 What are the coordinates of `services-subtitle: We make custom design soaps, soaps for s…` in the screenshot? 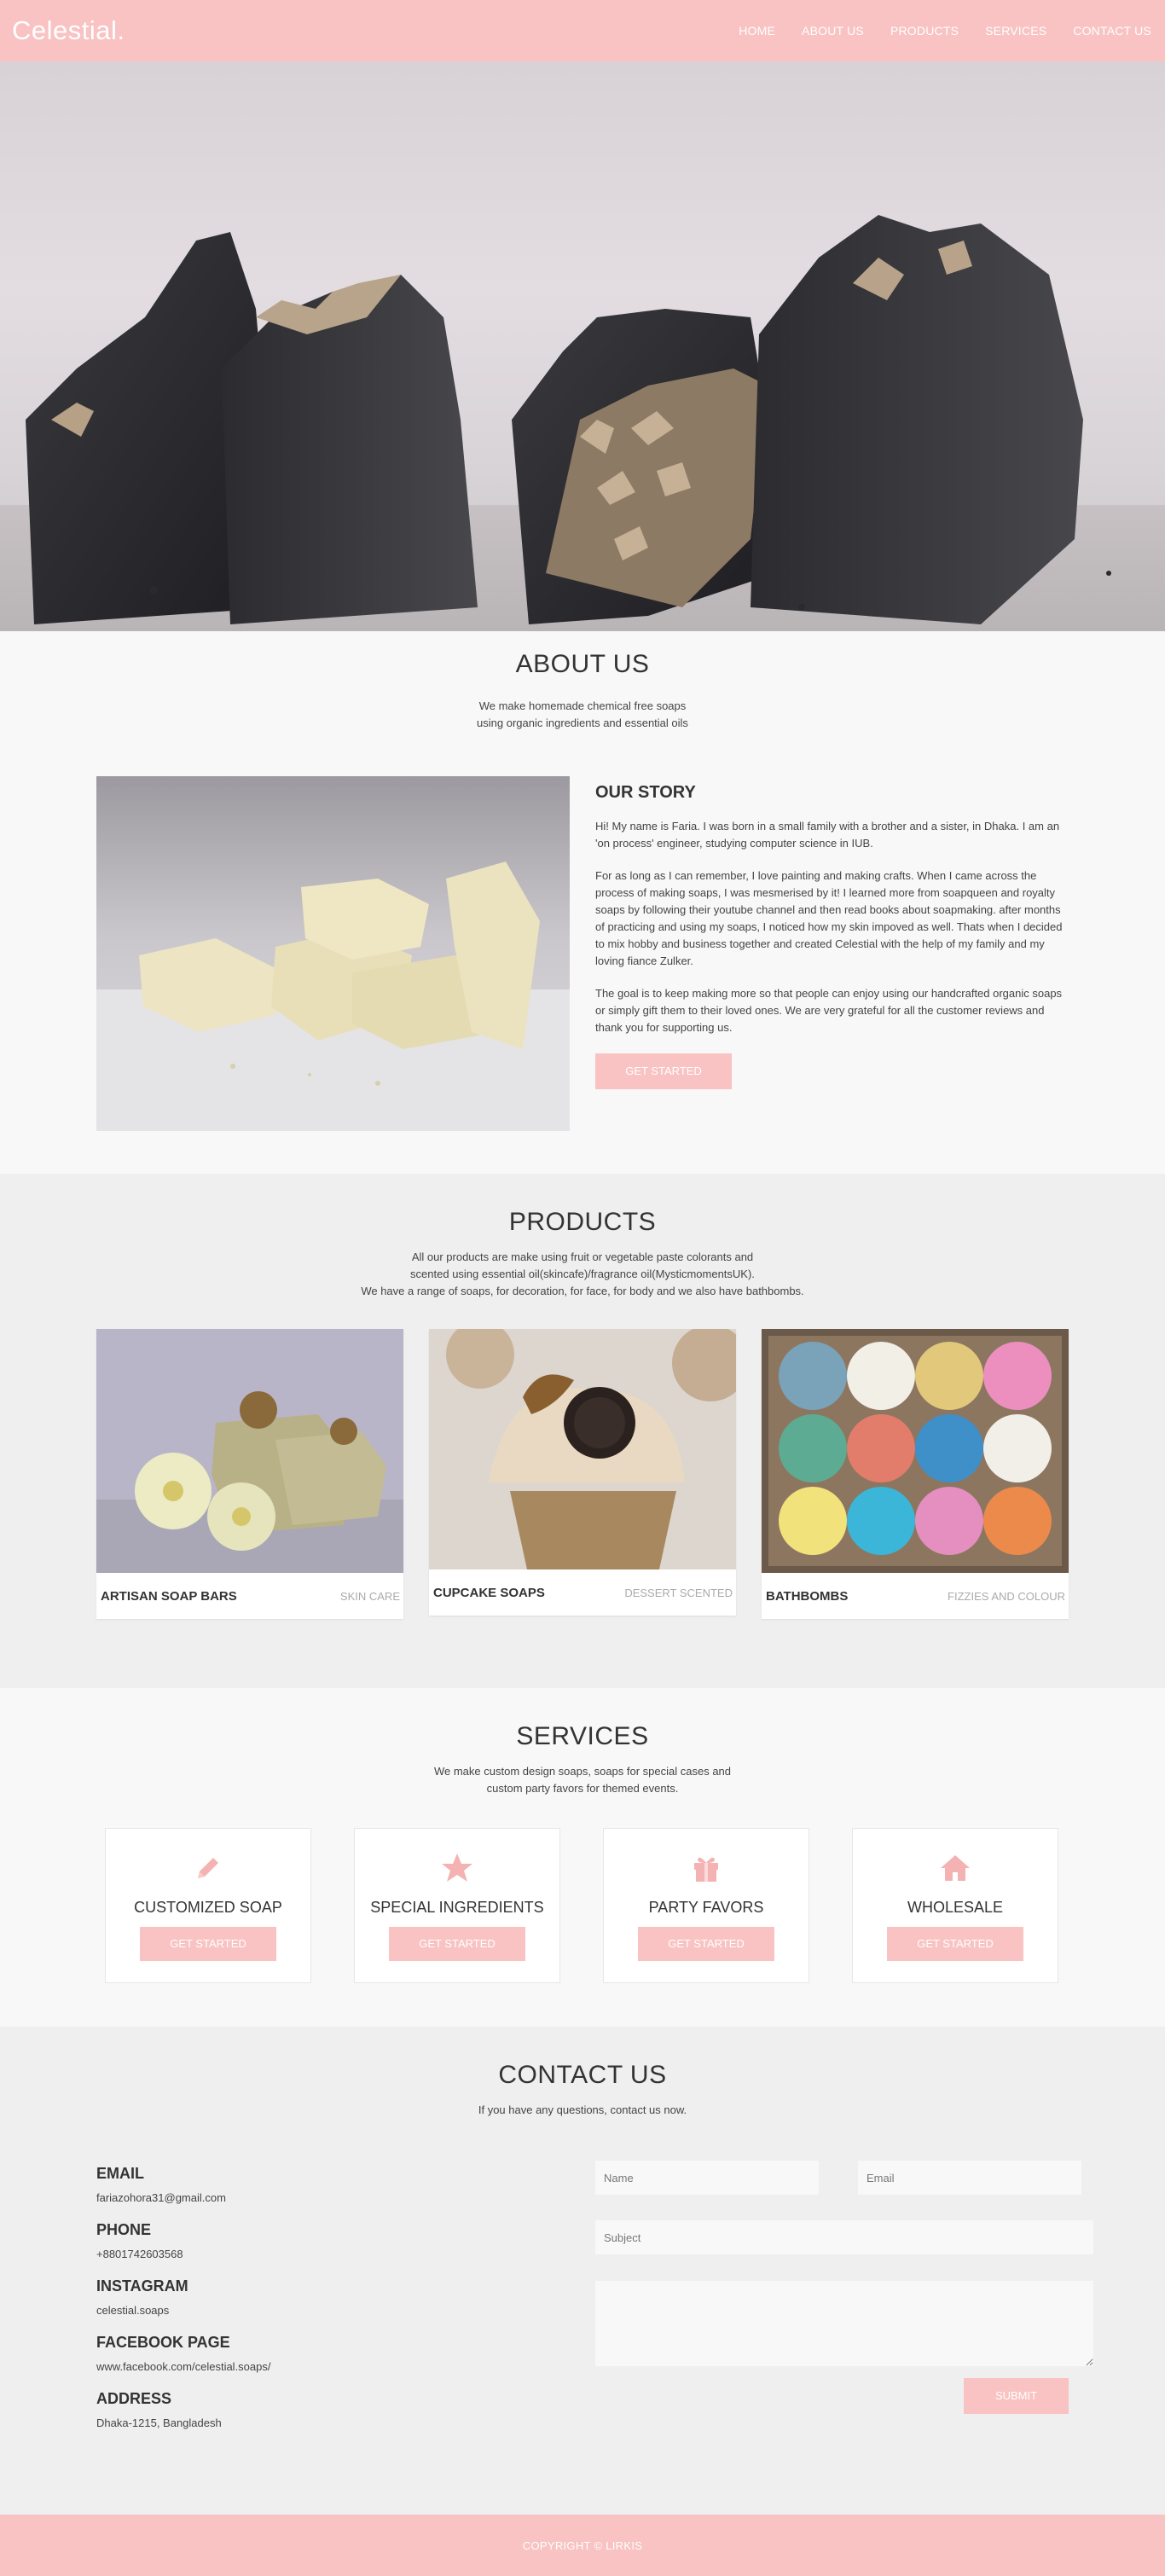 It's located at (582, 1780).